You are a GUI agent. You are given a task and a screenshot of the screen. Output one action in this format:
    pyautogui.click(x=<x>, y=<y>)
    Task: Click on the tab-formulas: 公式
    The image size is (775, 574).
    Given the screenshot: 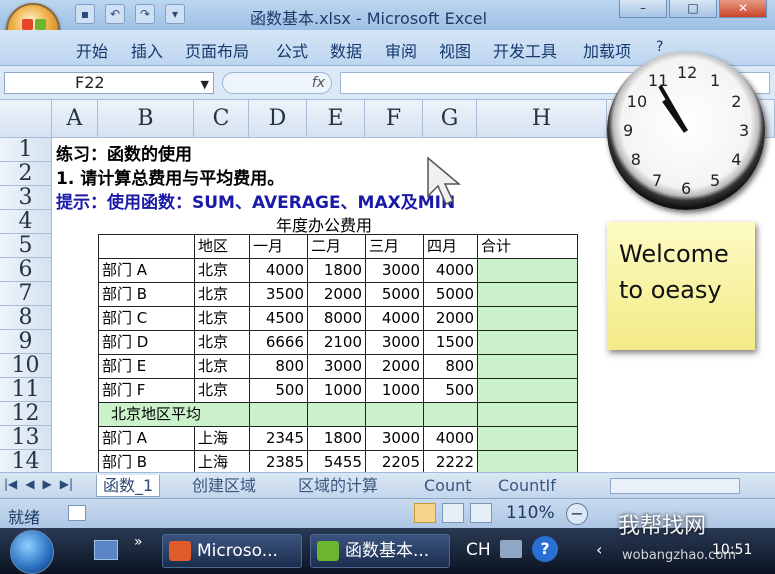 What is the action you would take?
    pyautogui.click(x=292, y=50)
    